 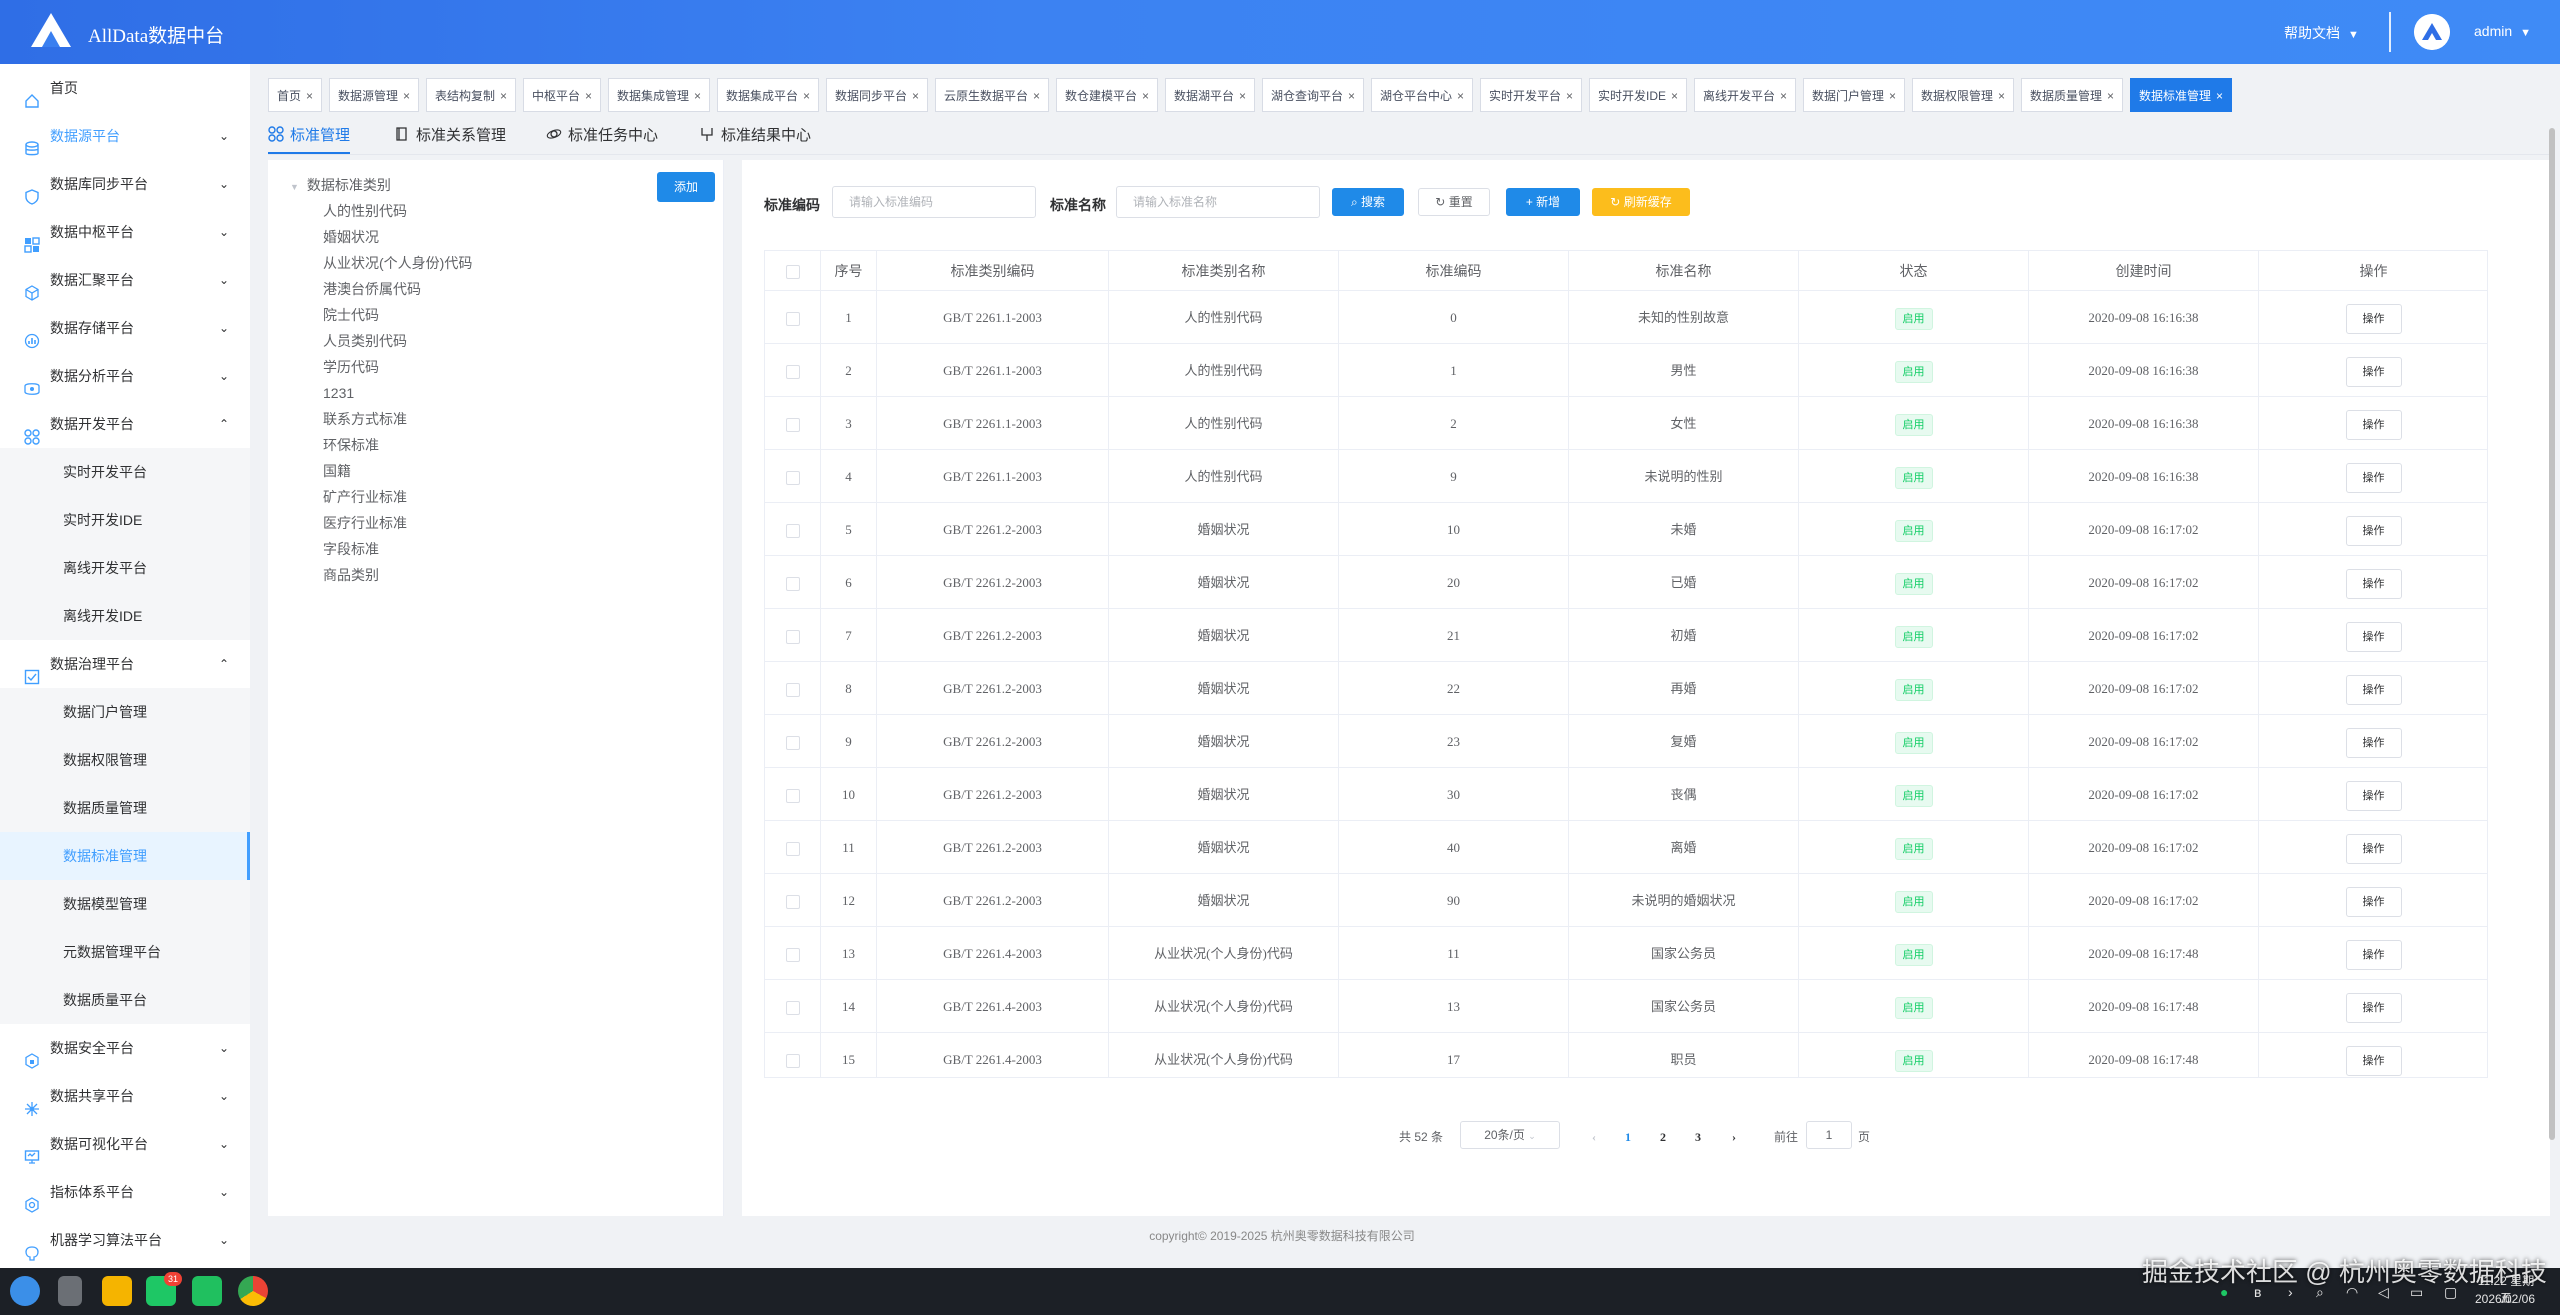 What do you see at coordinates (125, 88) in the screenshot?
I see `sidebar-item-home: 首页` at bounding box center [125, 88].